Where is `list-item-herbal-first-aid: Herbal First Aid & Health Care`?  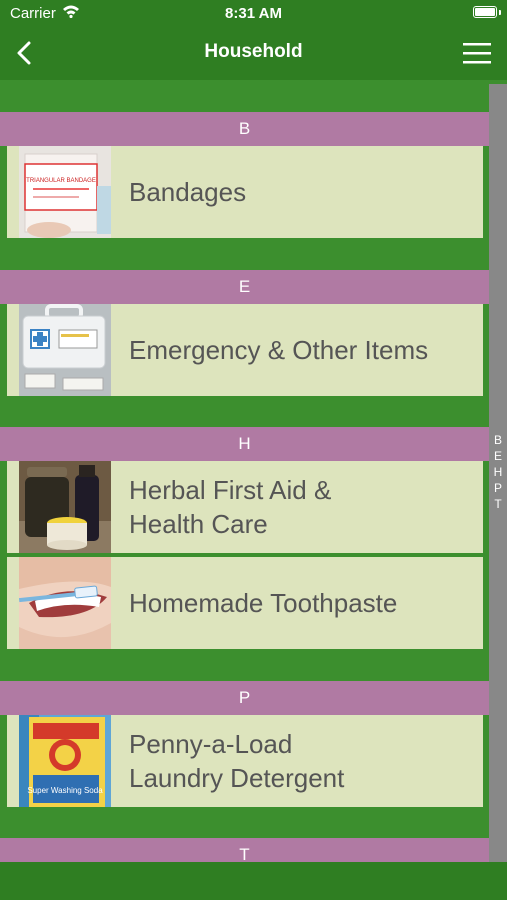
list-item-herbal-first-aid: Herbal First Aid & Health Care is located at coordinates (245, 507).